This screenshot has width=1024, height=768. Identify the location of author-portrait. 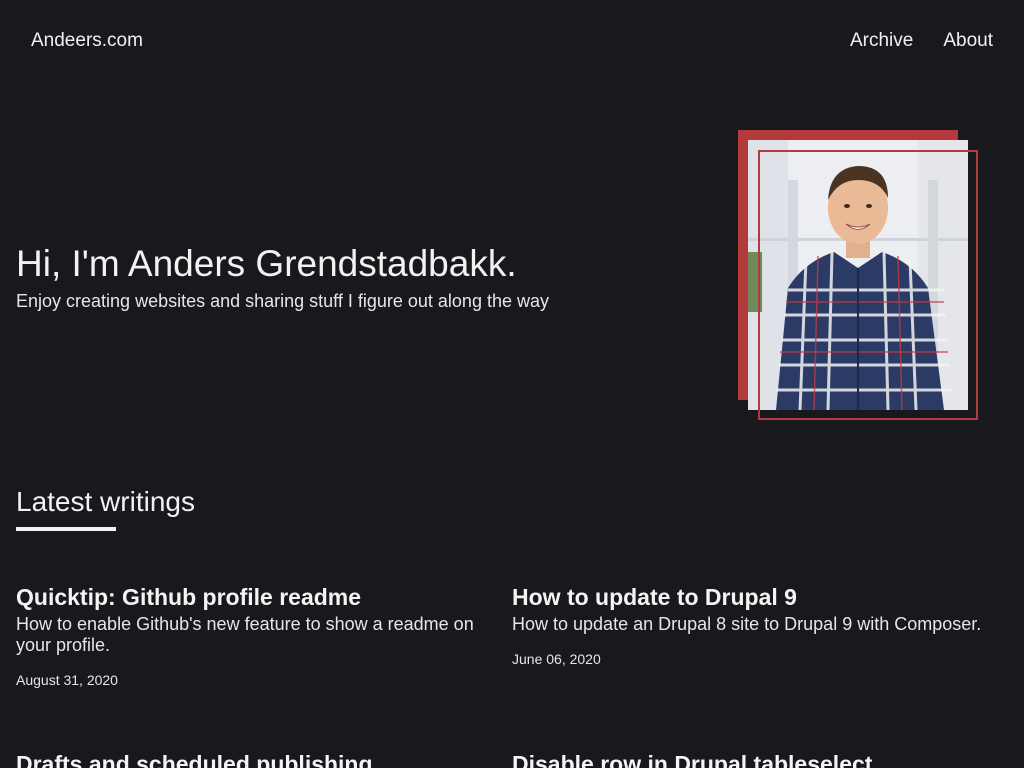
(858, 275).